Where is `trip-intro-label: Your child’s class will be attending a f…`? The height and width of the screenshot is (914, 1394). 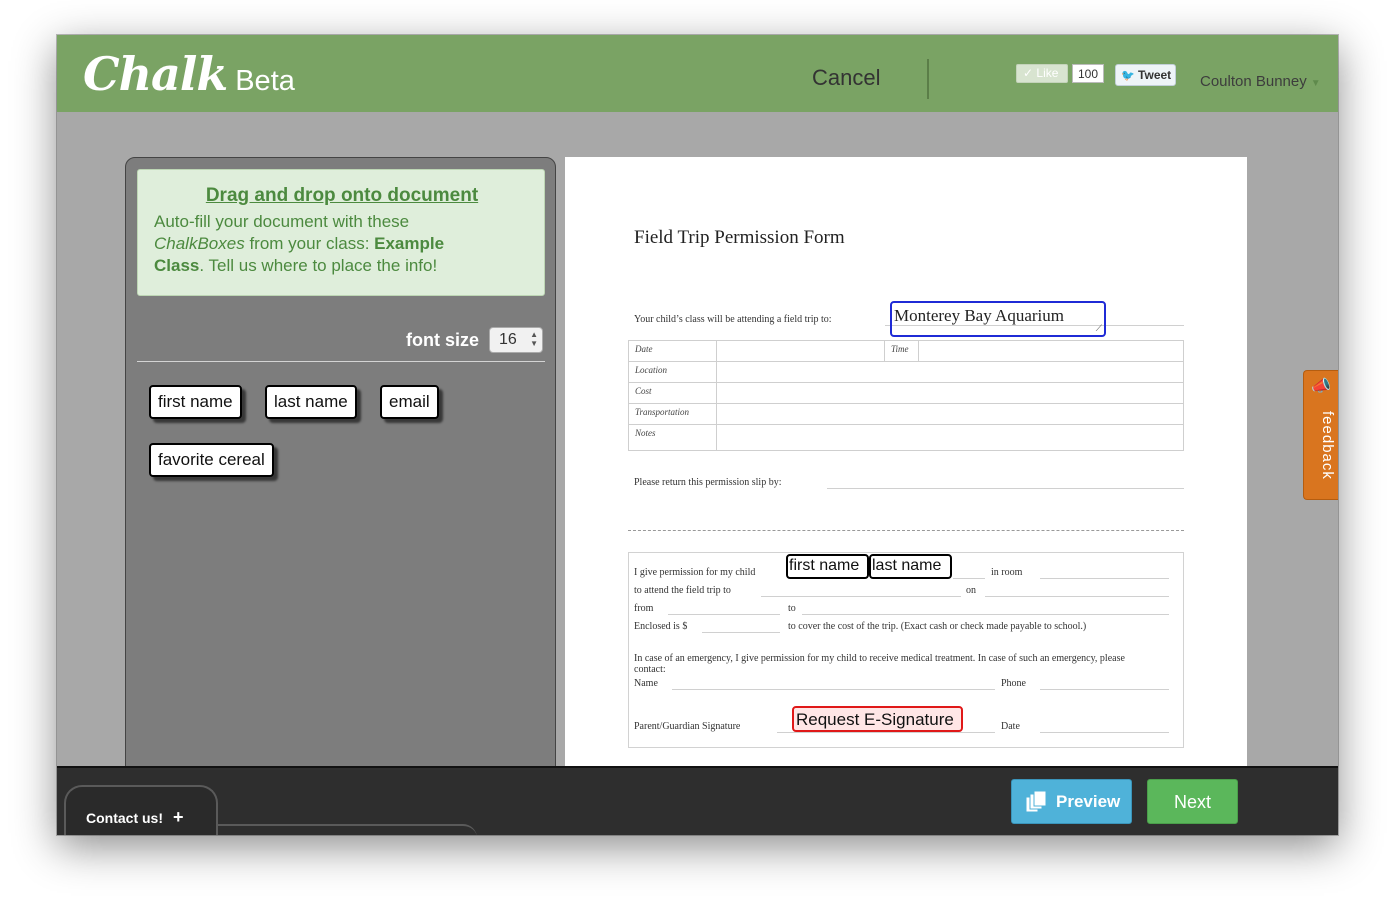 trip-intro-label: Your child’s class will be attending a f… is located at coordinates (733, 319).